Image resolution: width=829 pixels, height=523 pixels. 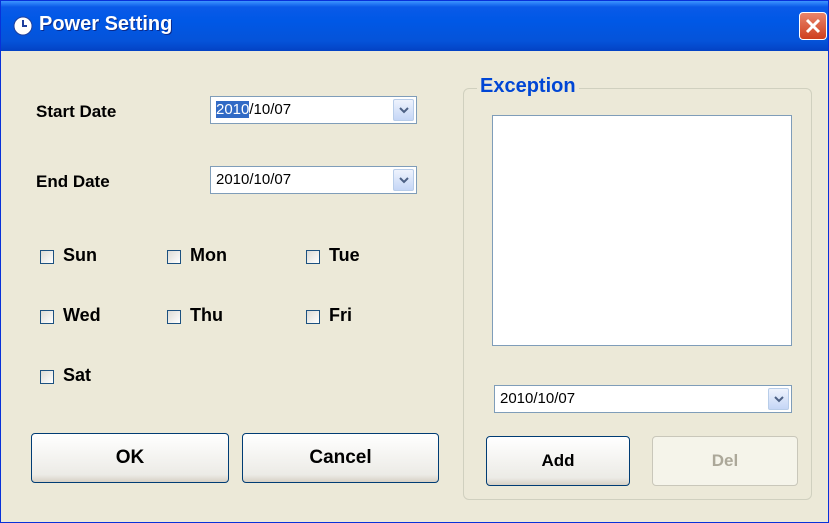 I want to click on cancel-button: Cancel, so click(x=340, y=458).